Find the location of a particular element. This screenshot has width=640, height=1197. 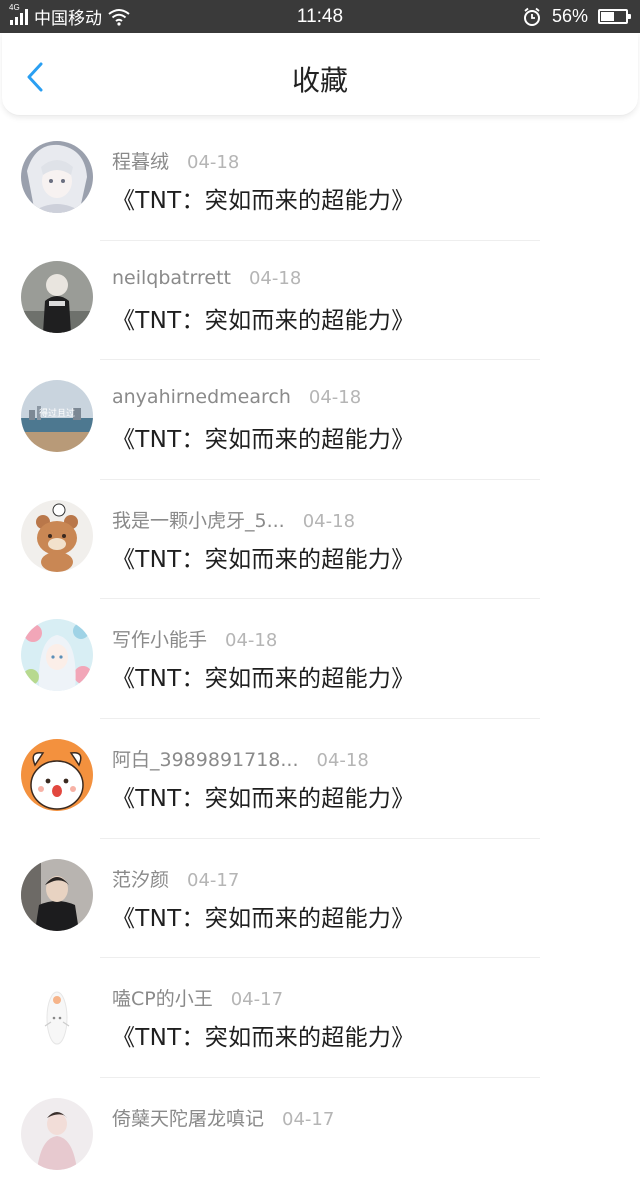

page-title: 收藏 is located at coordinates (319, 80).